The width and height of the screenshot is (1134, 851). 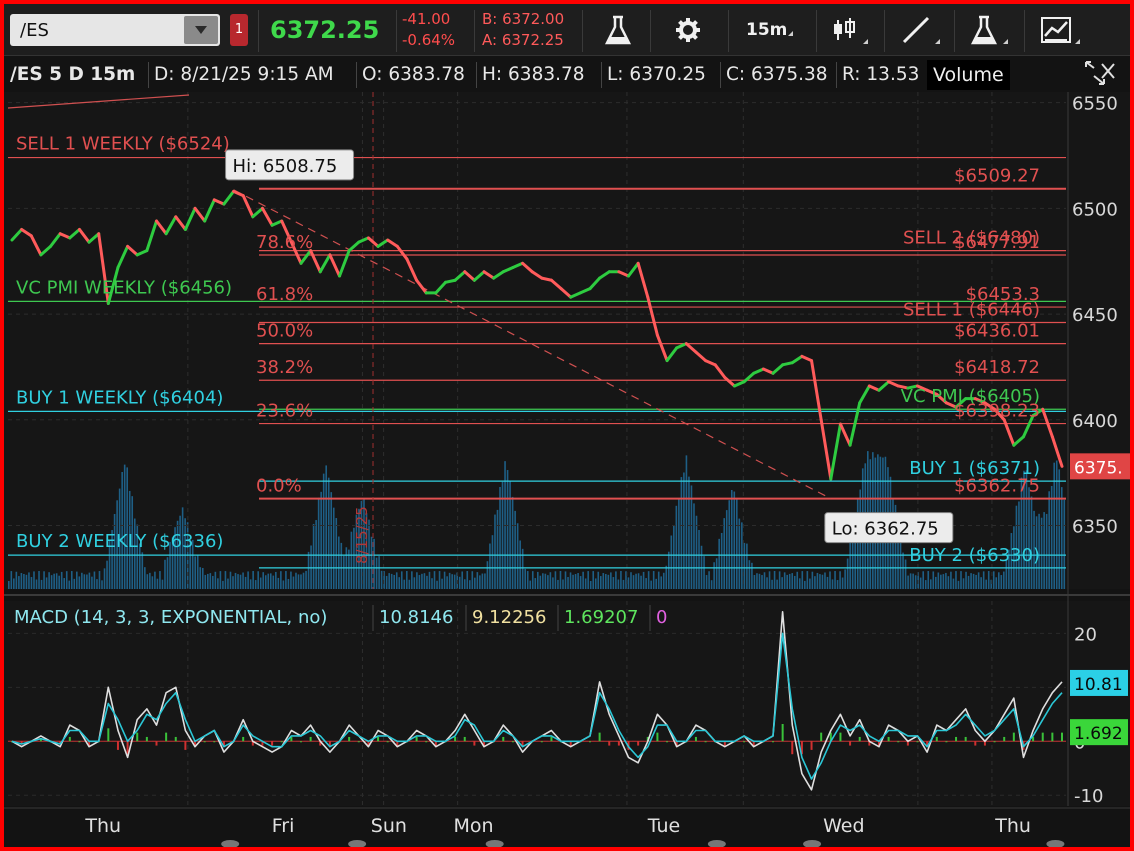 I want to click on macd-axis-tag-label: 10.81, so click(x=1098, y=685).